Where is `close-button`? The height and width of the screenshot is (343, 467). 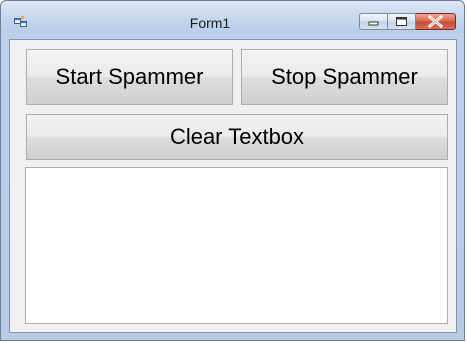 close-button is located at coordinates (436, 21).